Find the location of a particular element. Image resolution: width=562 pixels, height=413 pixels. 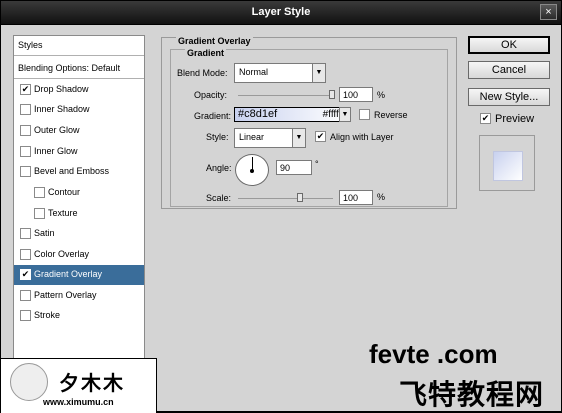

style-select: Linear ▼ is located at coordinates (270, 138).